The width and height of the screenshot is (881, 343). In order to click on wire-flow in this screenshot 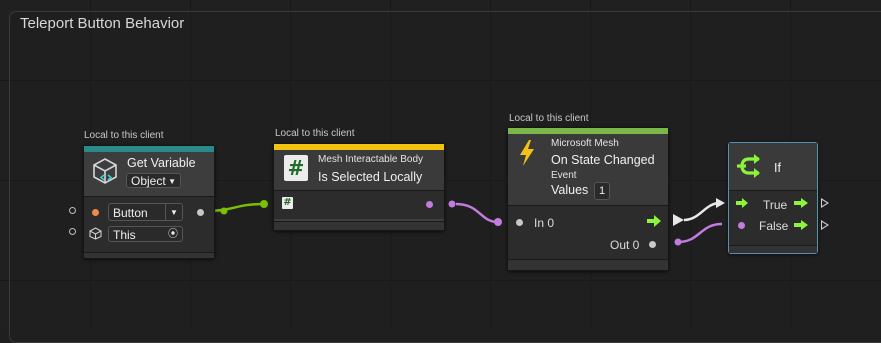, I will do `click(702, 211)`.